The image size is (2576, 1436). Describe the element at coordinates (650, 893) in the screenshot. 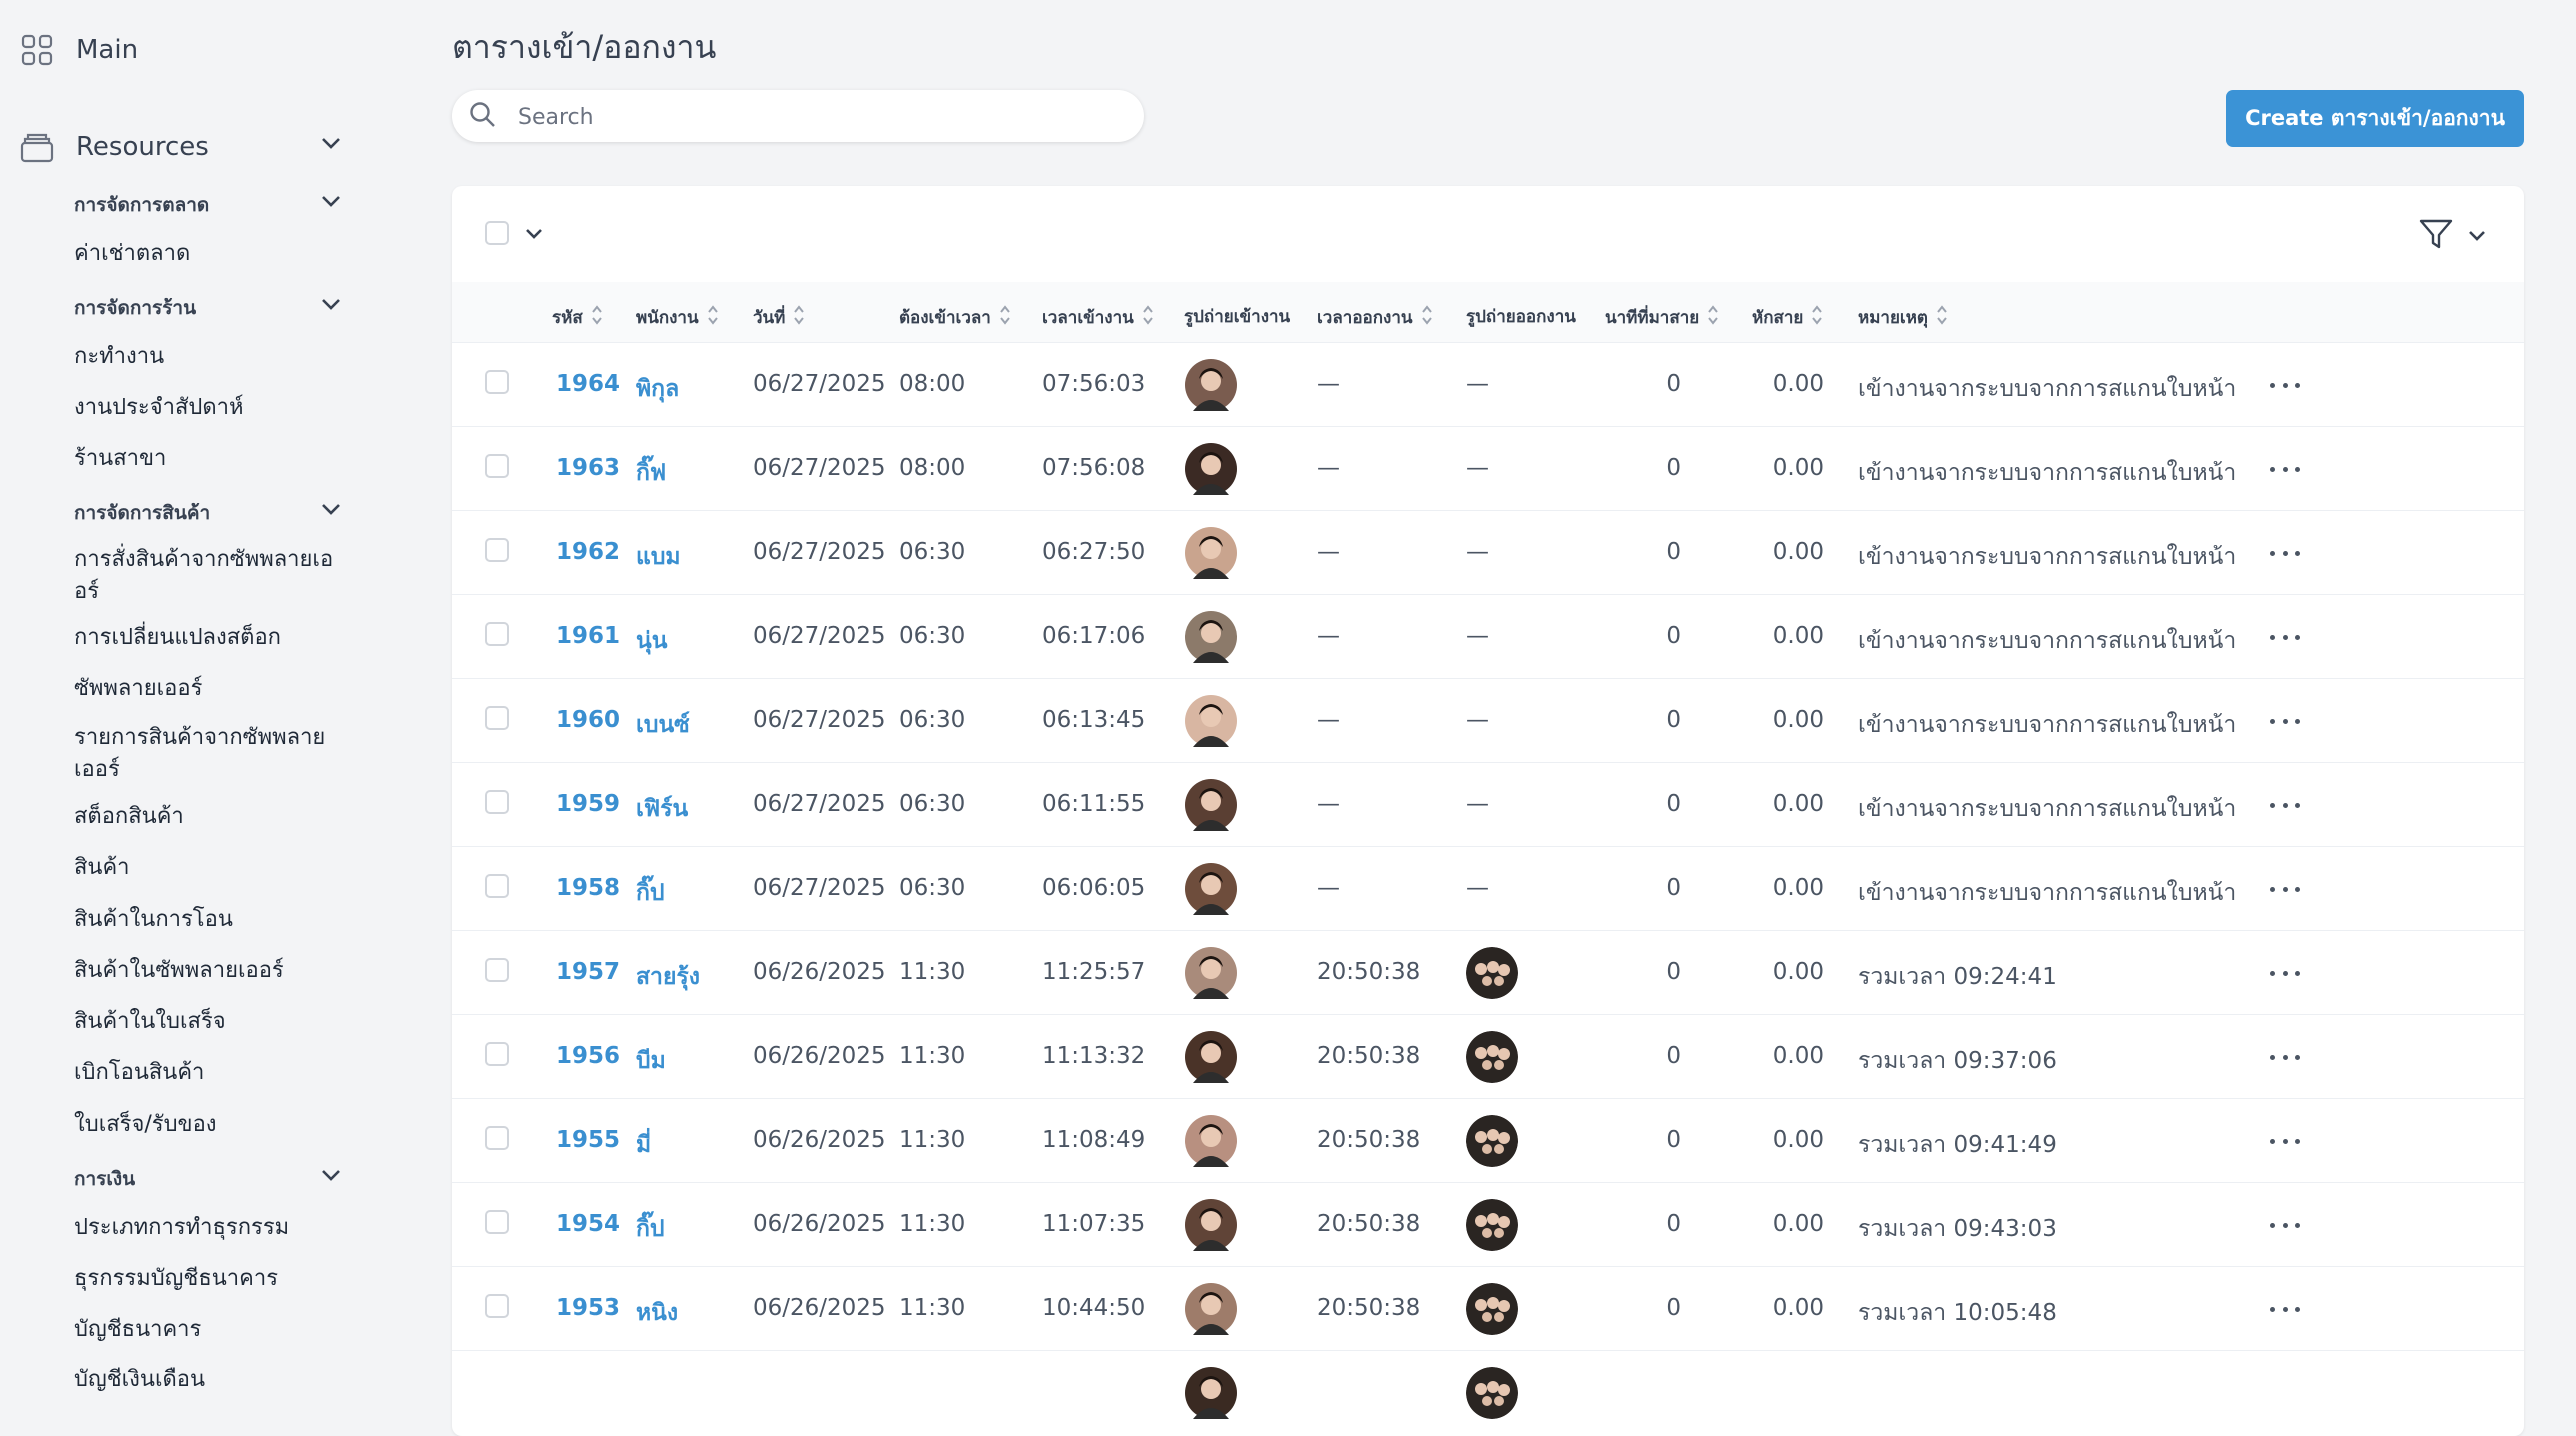

I see `row-employee-link: กิ๊ป` at that location.